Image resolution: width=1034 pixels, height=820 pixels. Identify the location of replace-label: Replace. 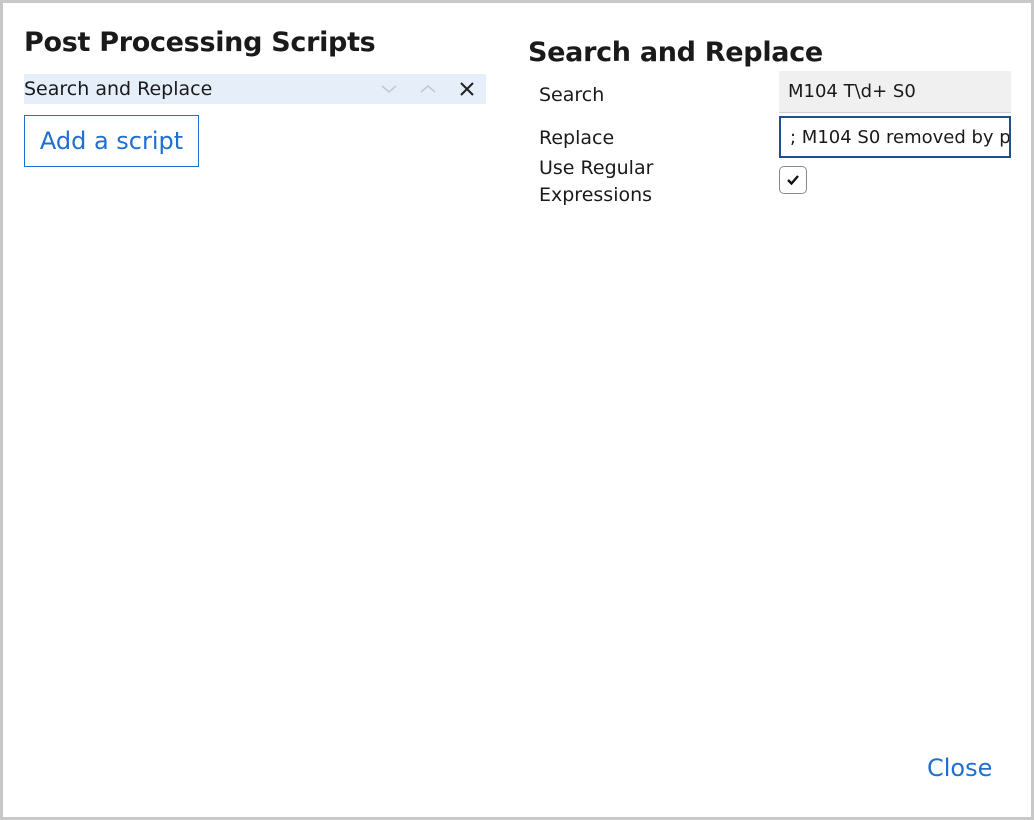
(577, 138).